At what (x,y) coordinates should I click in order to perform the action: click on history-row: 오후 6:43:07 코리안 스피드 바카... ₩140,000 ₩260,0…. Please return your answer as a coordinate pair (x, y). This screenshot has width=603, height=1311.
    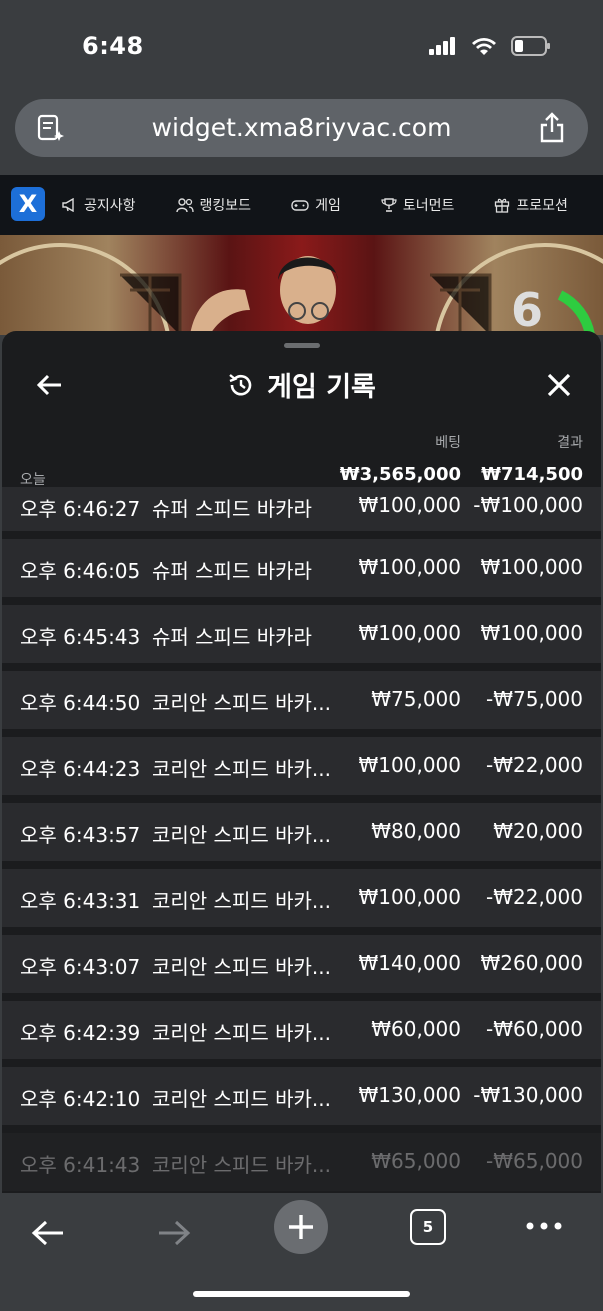
    Looking at the image, I should click on (301, 964).